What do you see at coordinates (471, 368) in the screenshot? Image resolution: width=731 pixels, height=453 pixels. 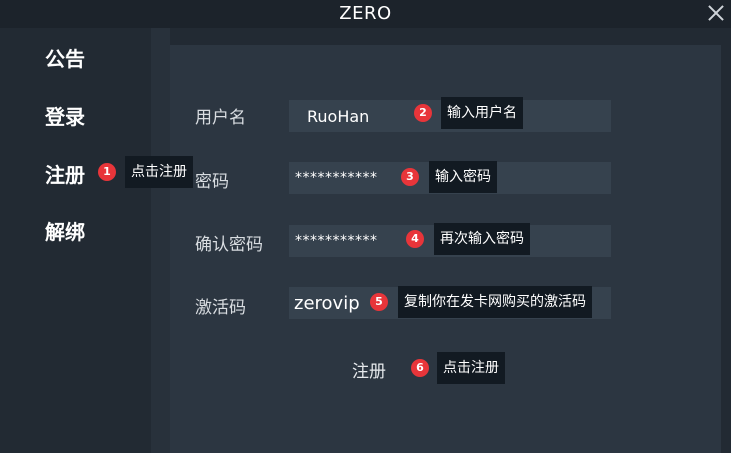 I see `step-tooltip-6: 点击注册` at bounding box center [471, 368].